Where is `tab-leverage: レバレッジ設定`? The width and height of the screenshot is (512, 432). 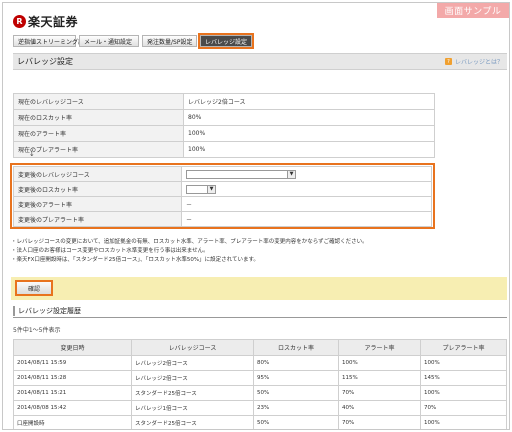
tab-leverage: レバレッジ設定 is located at coordinates (226, 41).